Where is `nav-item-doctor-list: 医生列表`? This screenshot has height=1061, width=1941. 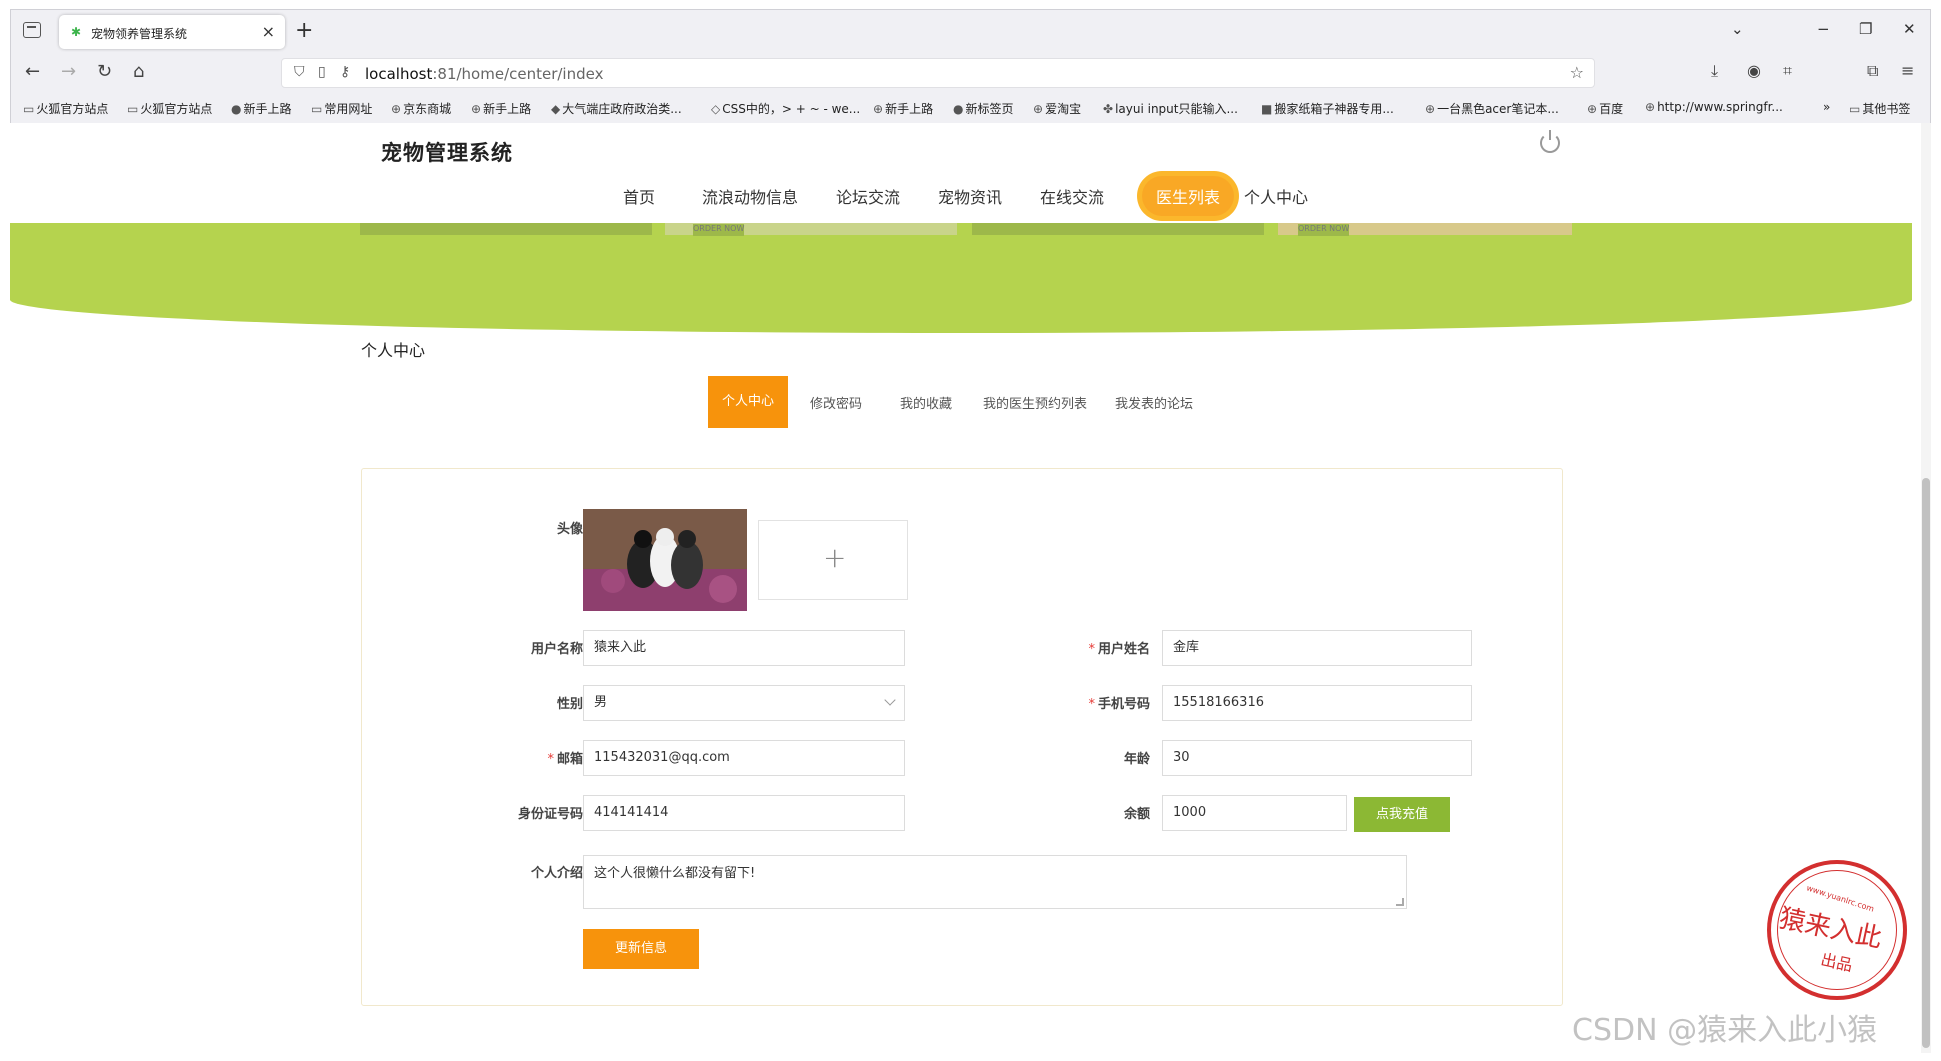
nav-item-doctor-list: 医生列表 is located at coordinates (1188, 196).